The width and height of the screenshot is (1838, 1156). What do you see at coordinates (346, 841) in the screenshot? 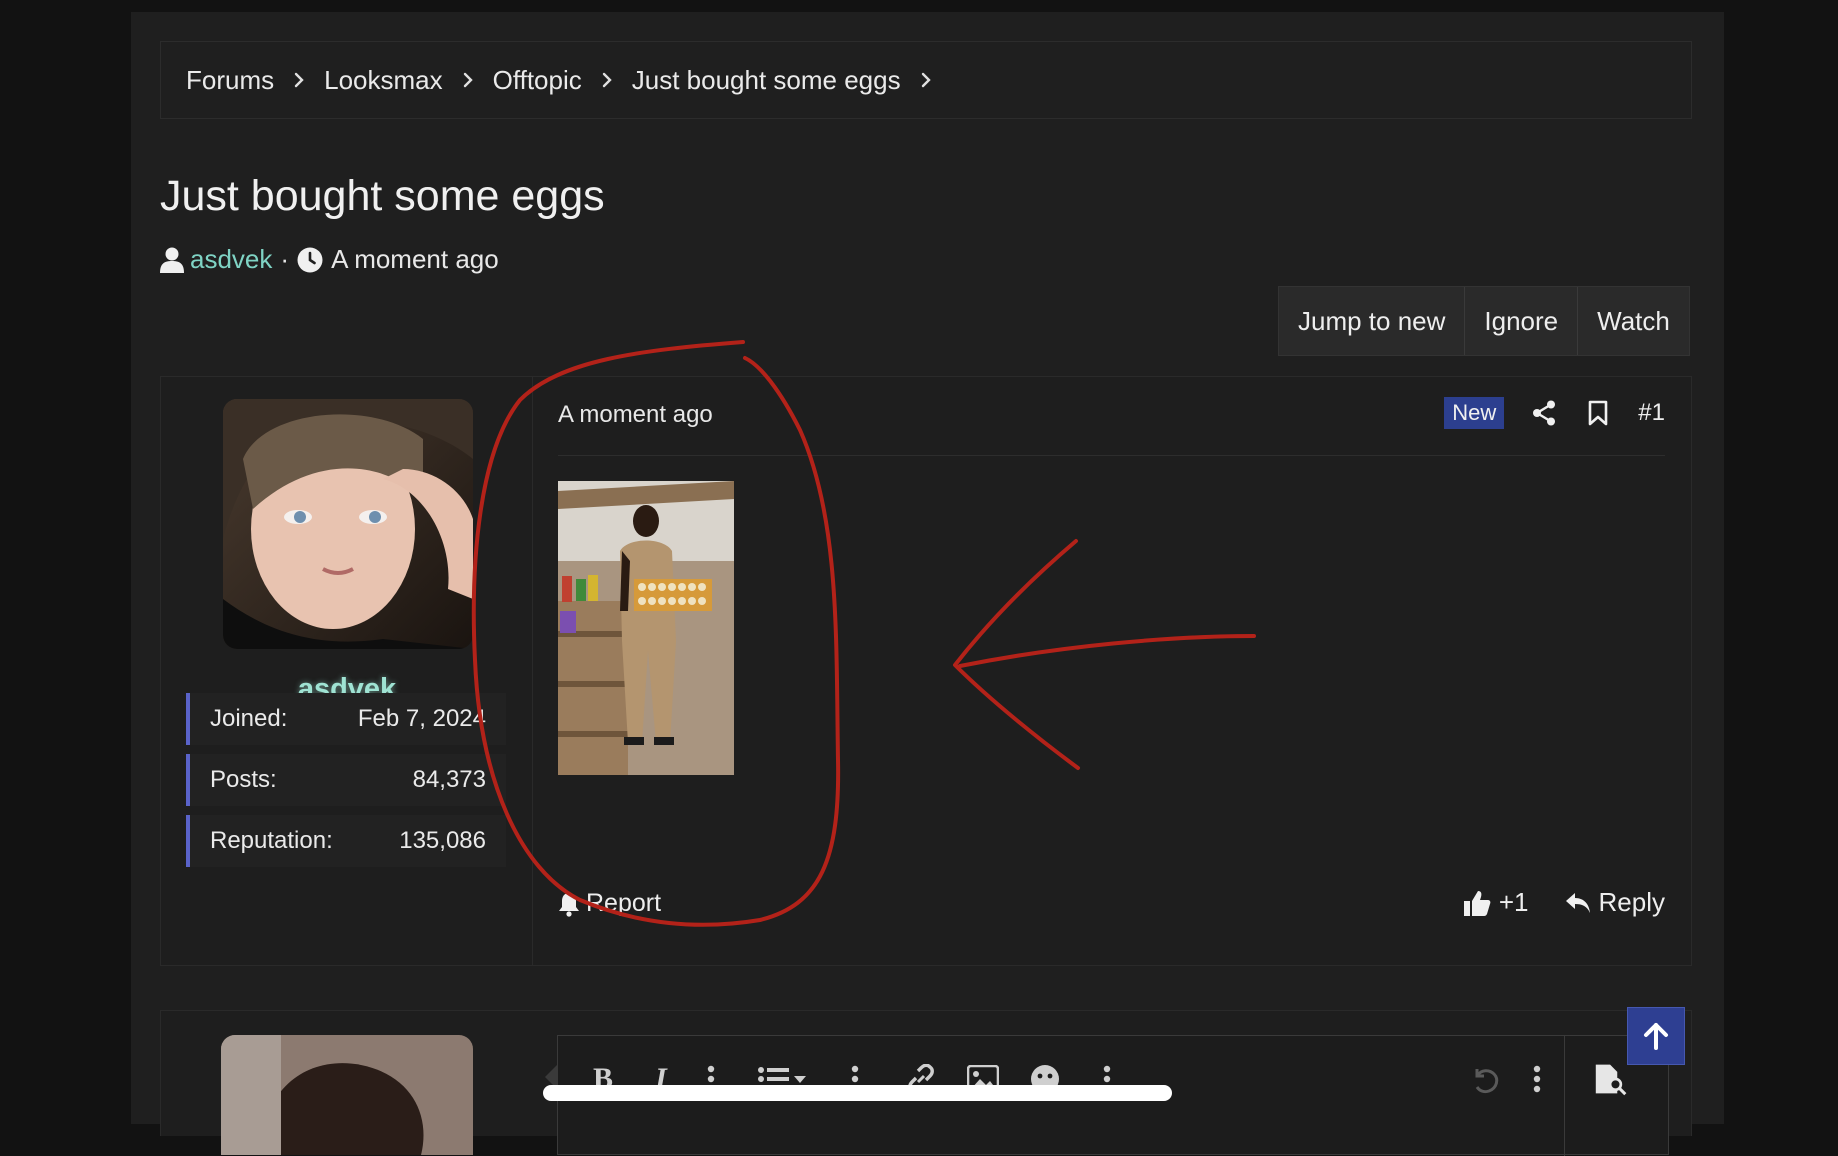
I see `user-stat-reputation: Reputation: 135,086` at bounding box center [346, 841].